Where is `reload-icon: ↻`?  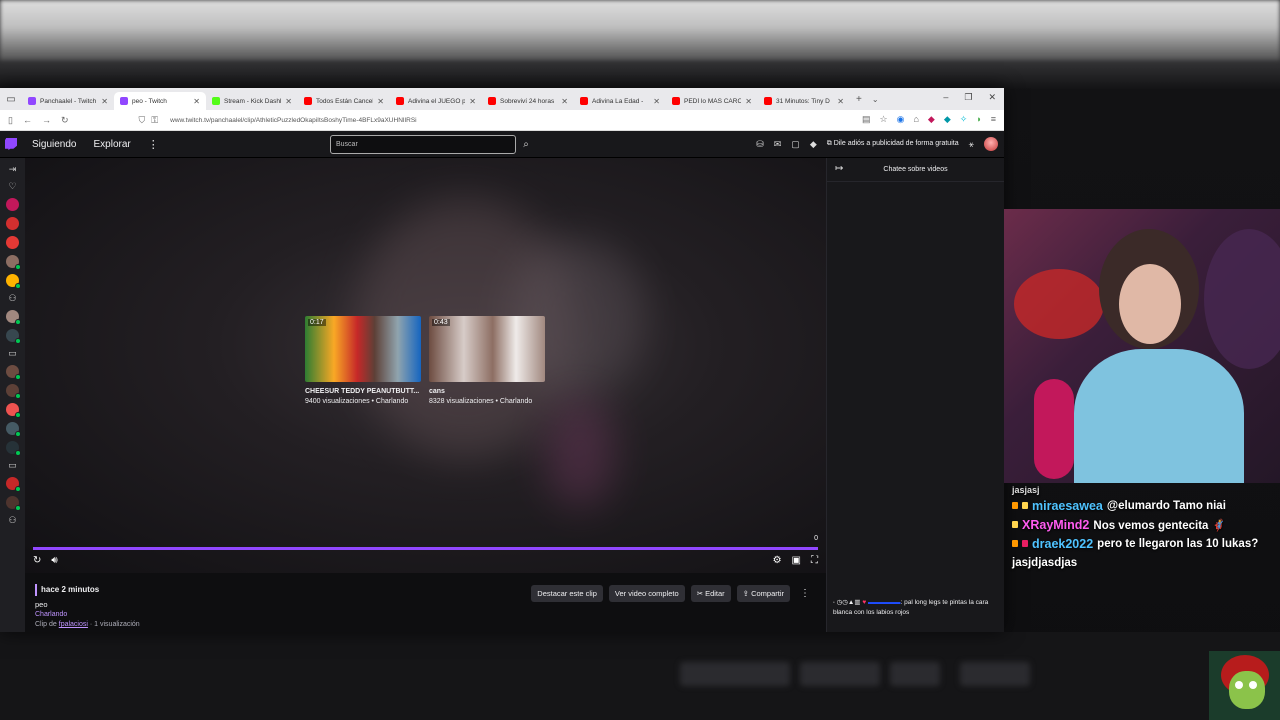 reload-icon: ↻ is located at coordinates (65, 120).